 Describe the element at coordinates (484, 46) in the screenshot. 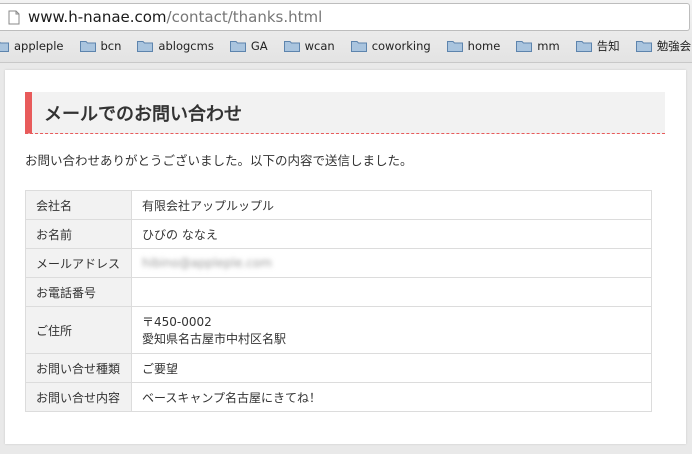

I see `bookmark-label: home` at that location.